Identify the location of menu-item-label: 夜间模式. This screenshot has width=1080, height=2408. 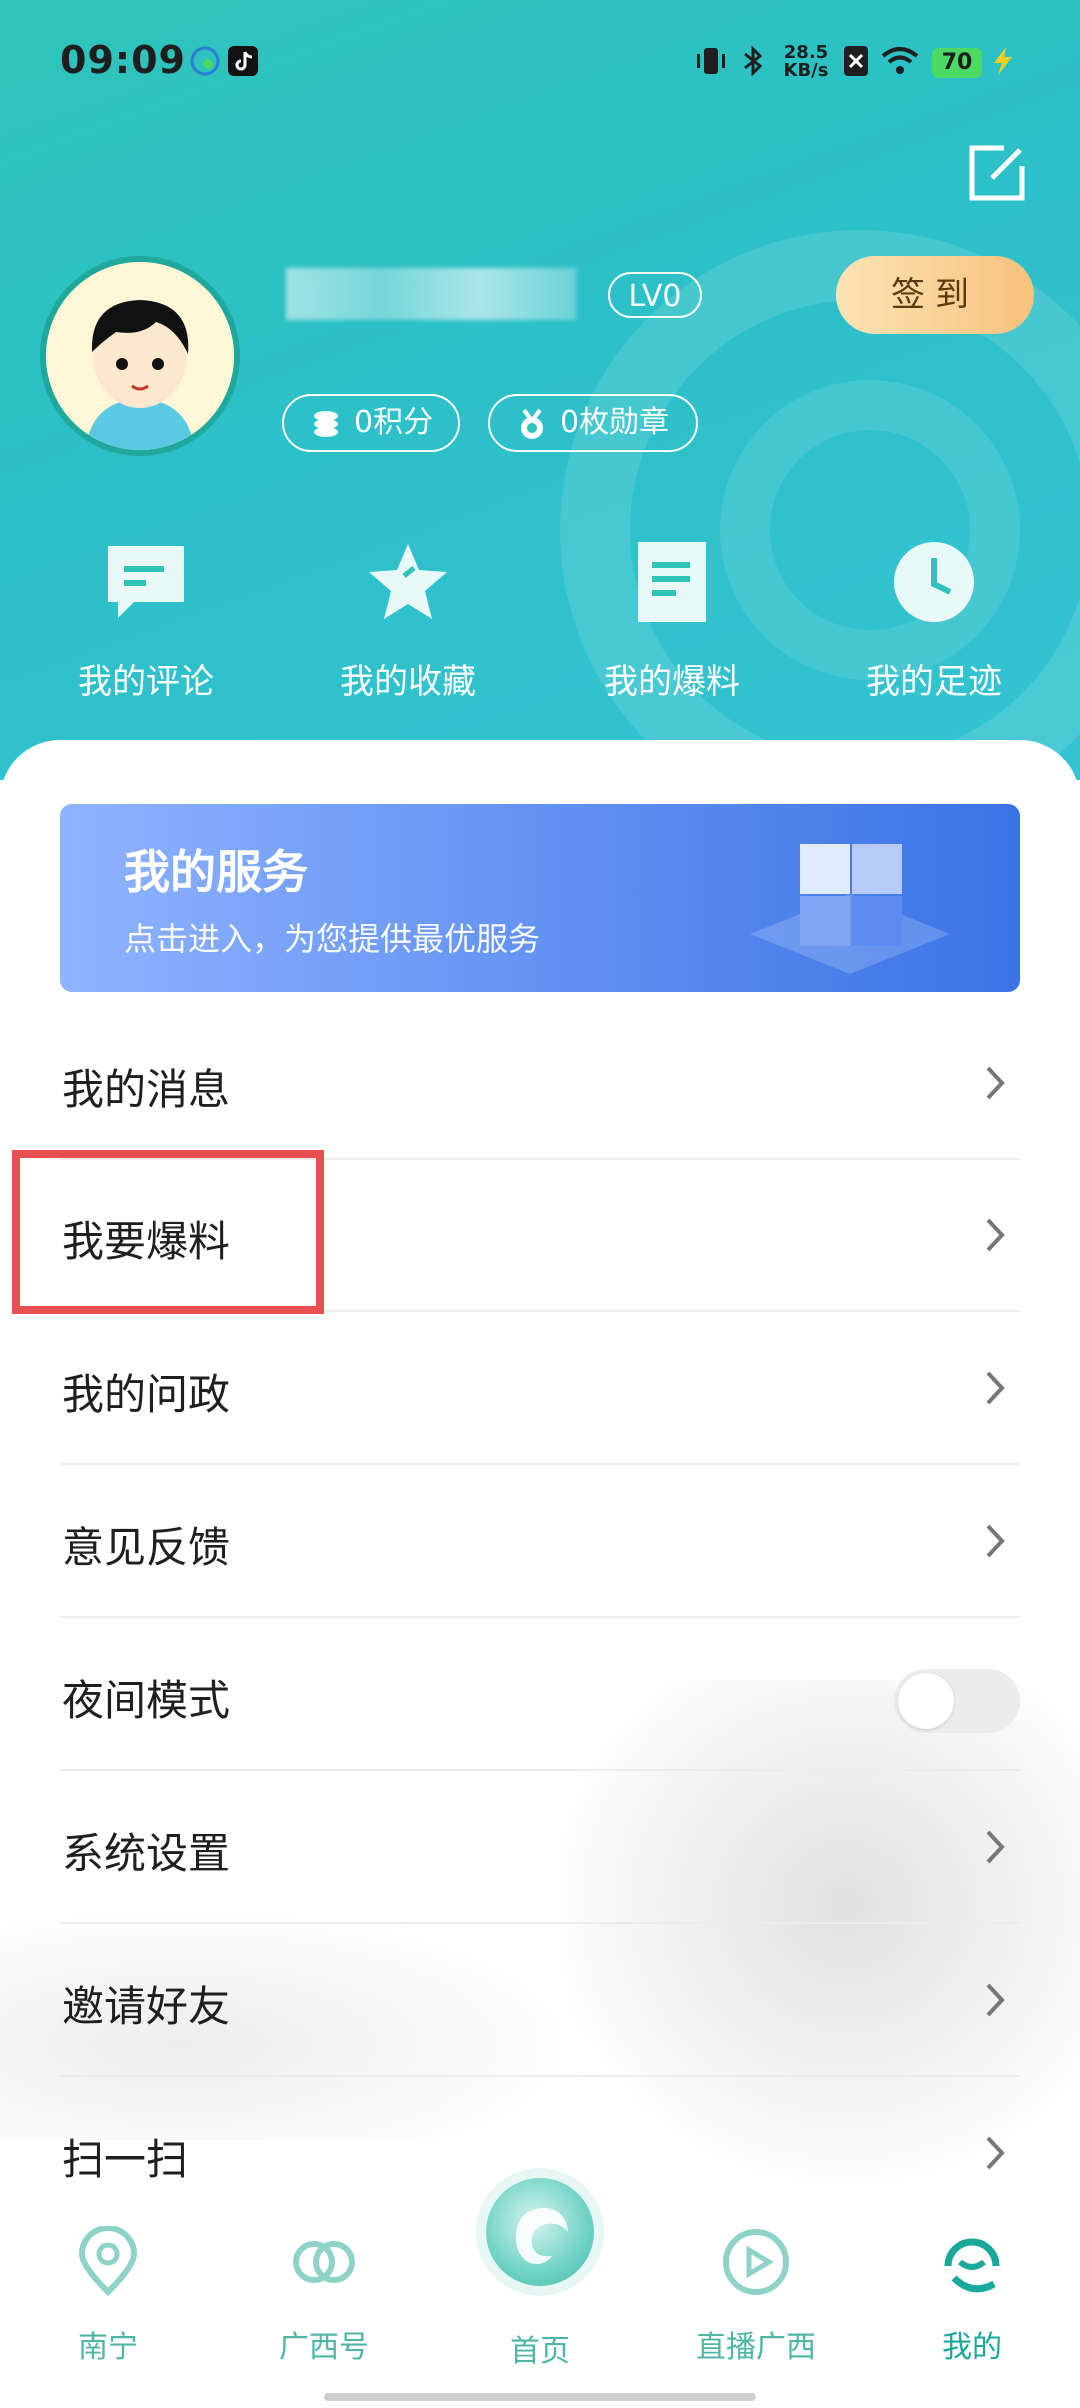
(146, 1700).